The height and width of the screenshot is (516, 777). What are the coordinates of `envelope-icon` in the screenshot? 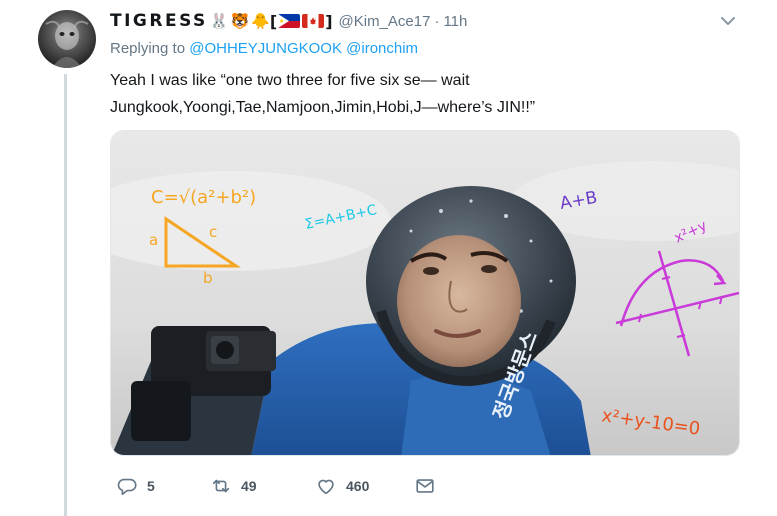 It's located at (425, 486).